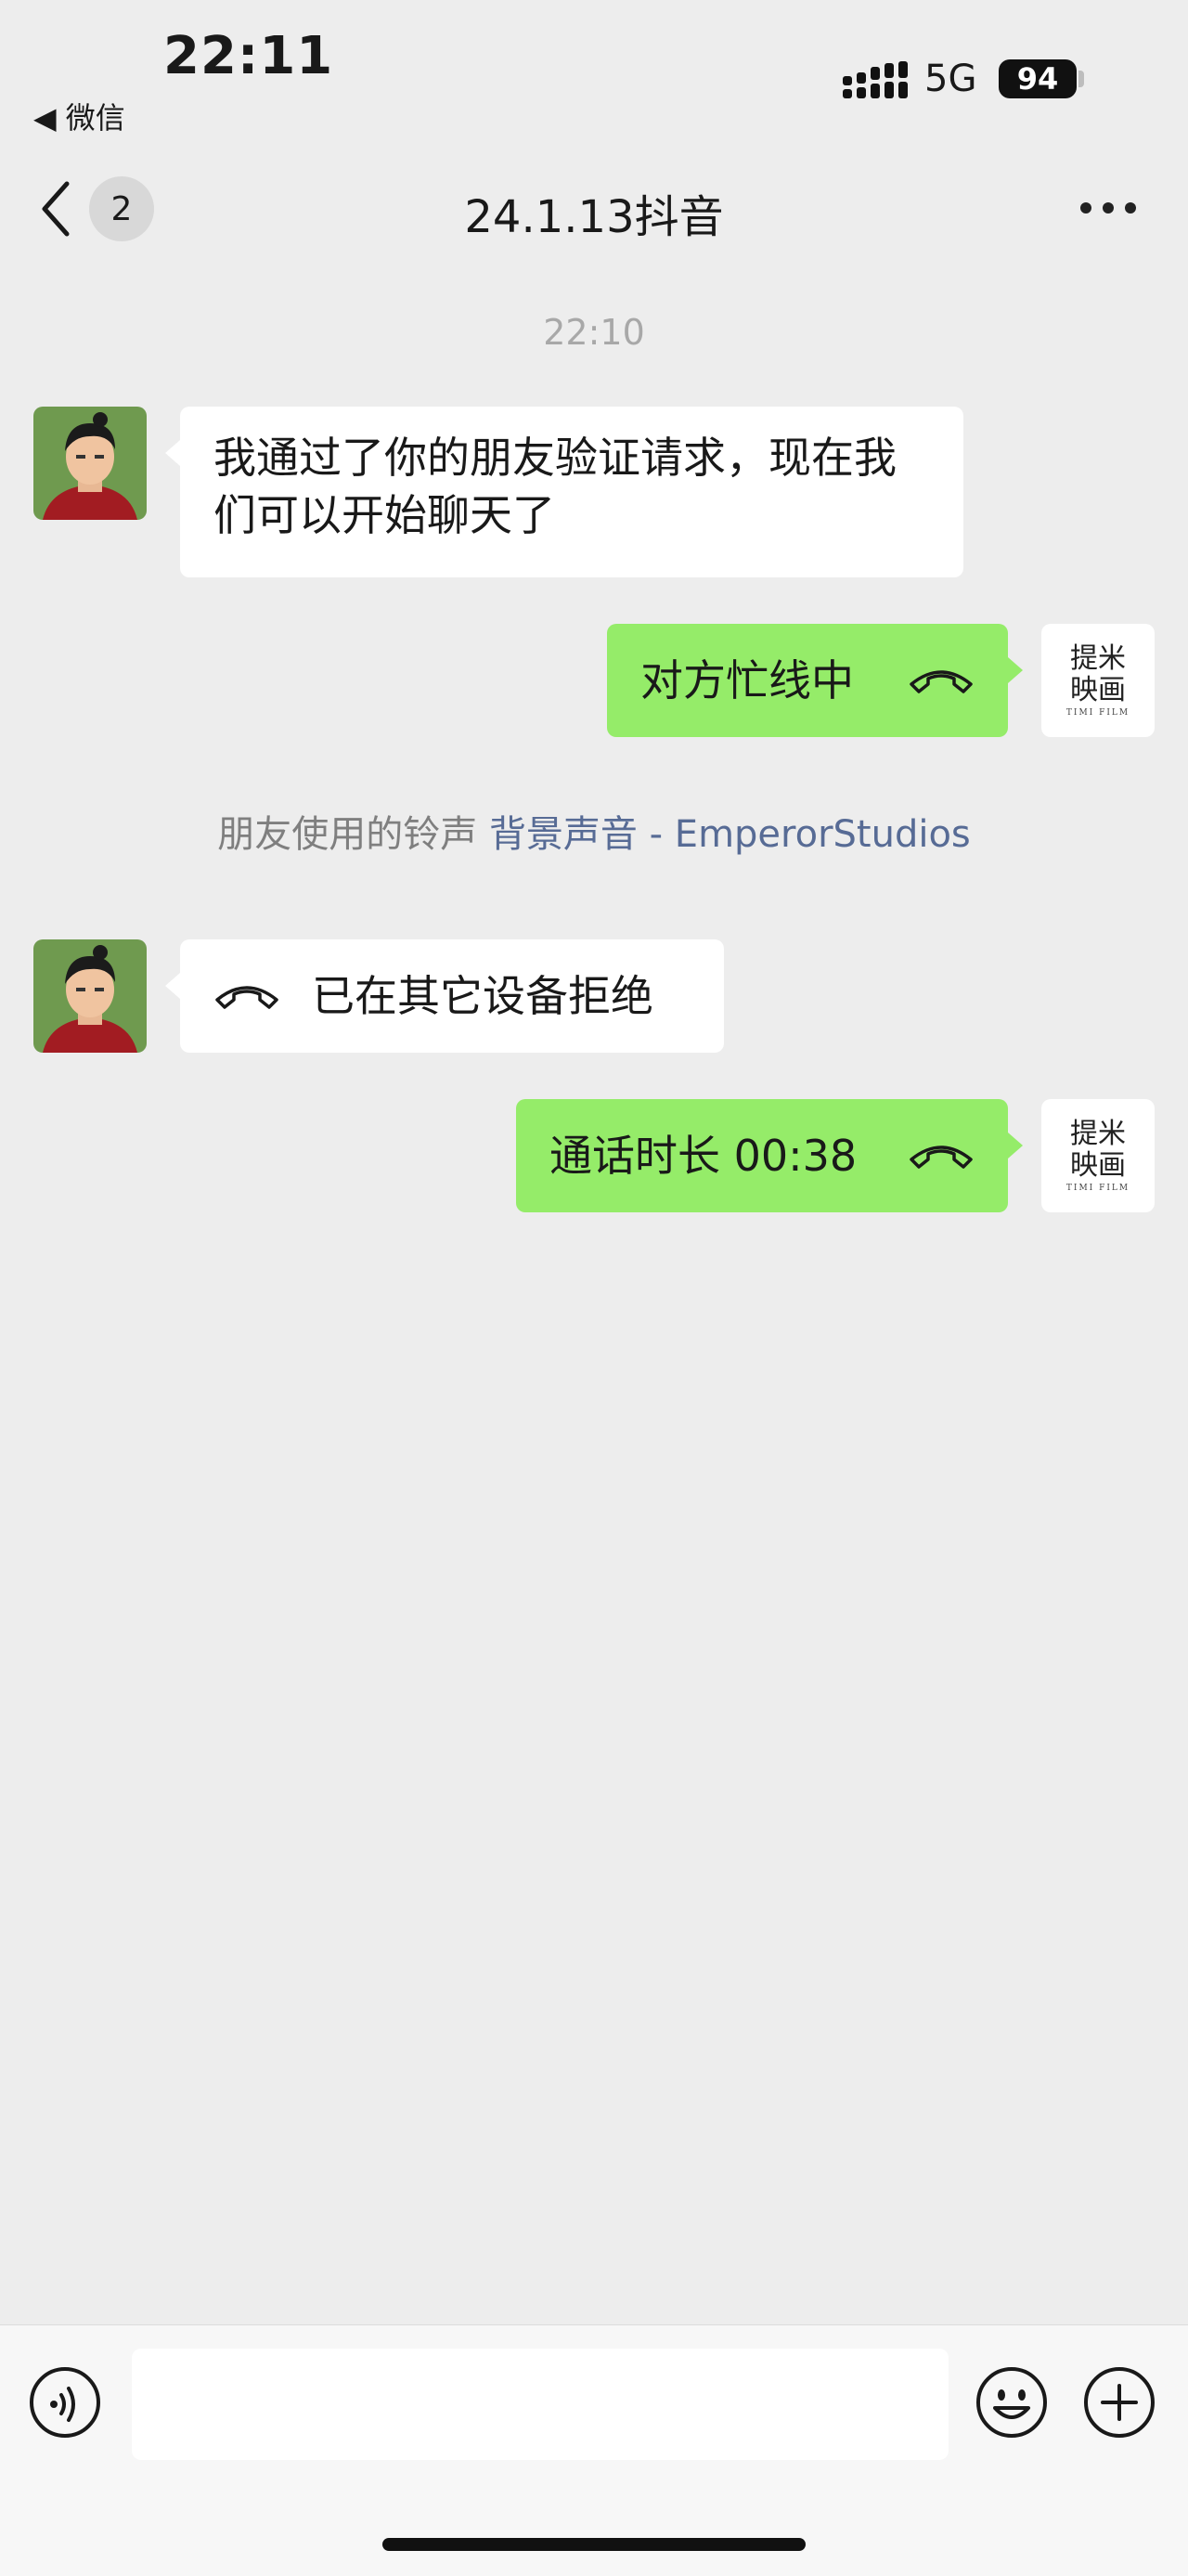  I want to click on ringtone-link: 背景声音 - EmperorStudios, so click(730, 834).